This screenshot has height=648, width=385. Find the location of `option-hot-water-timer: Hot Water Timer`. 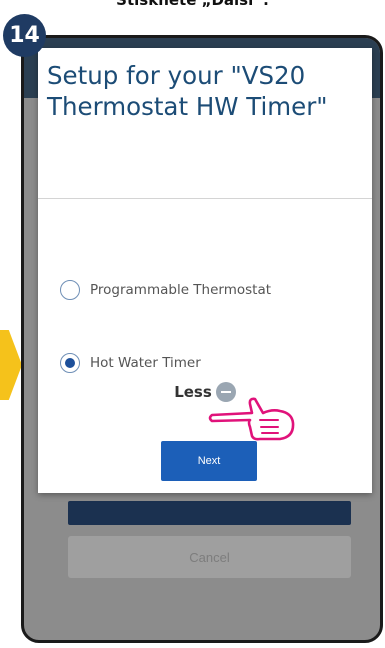

option-hot-water-timer: Hot Water Timer is located at coordinates (130, 363).